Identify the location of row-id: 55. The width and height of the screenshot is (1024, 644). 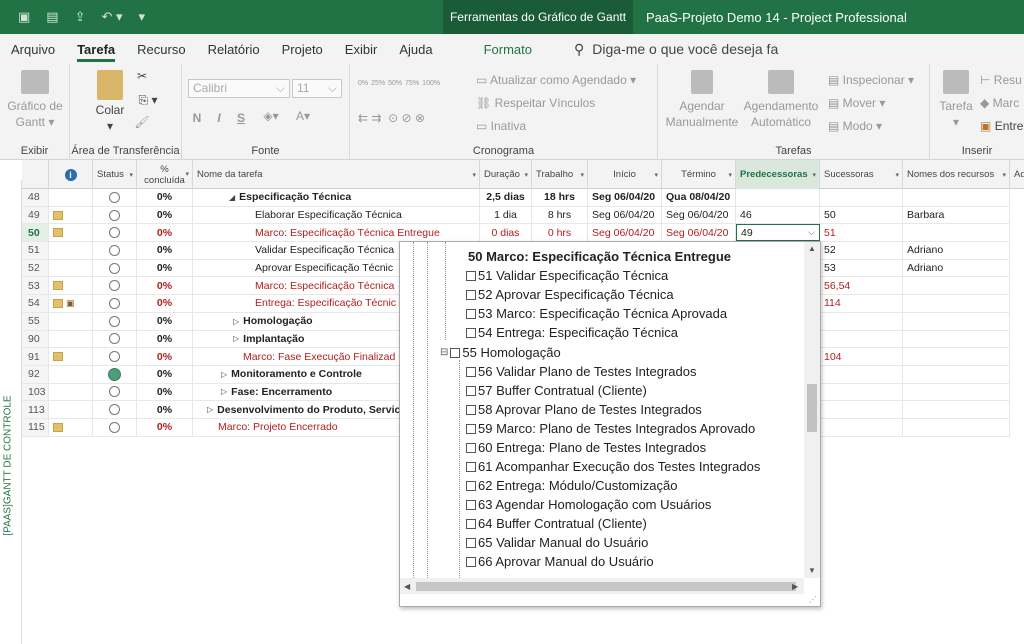
(35, 321).